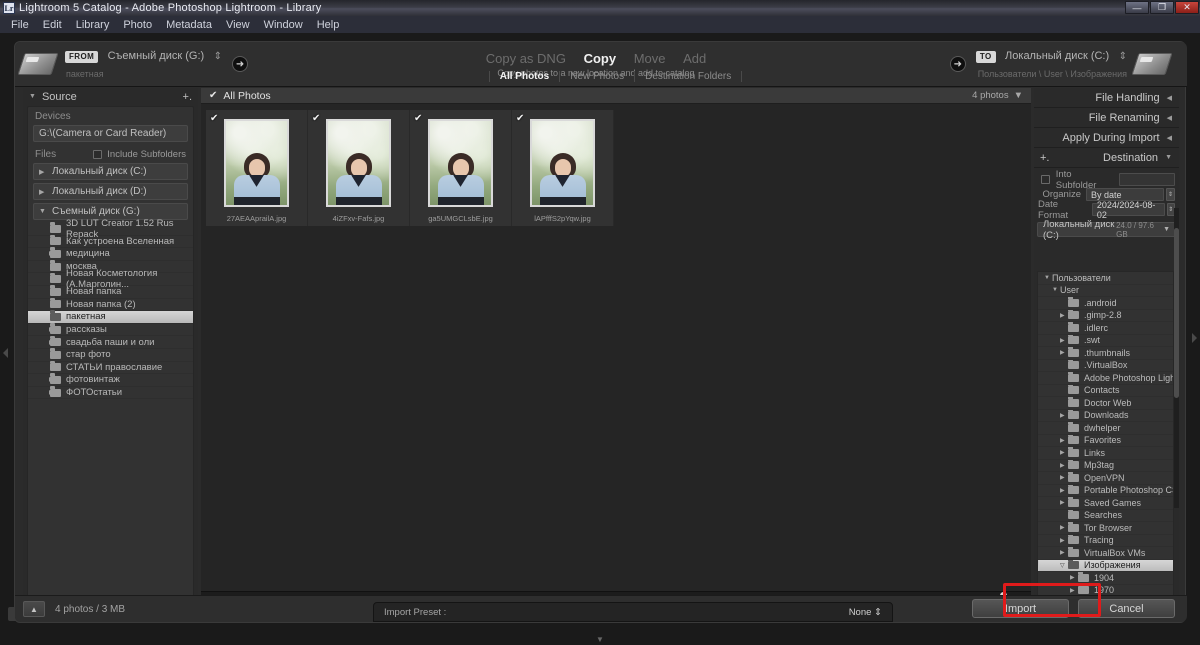  I want to click on photo-cell: ✔ 4iZFxv-Fafs.jpg, so click(359, 168).